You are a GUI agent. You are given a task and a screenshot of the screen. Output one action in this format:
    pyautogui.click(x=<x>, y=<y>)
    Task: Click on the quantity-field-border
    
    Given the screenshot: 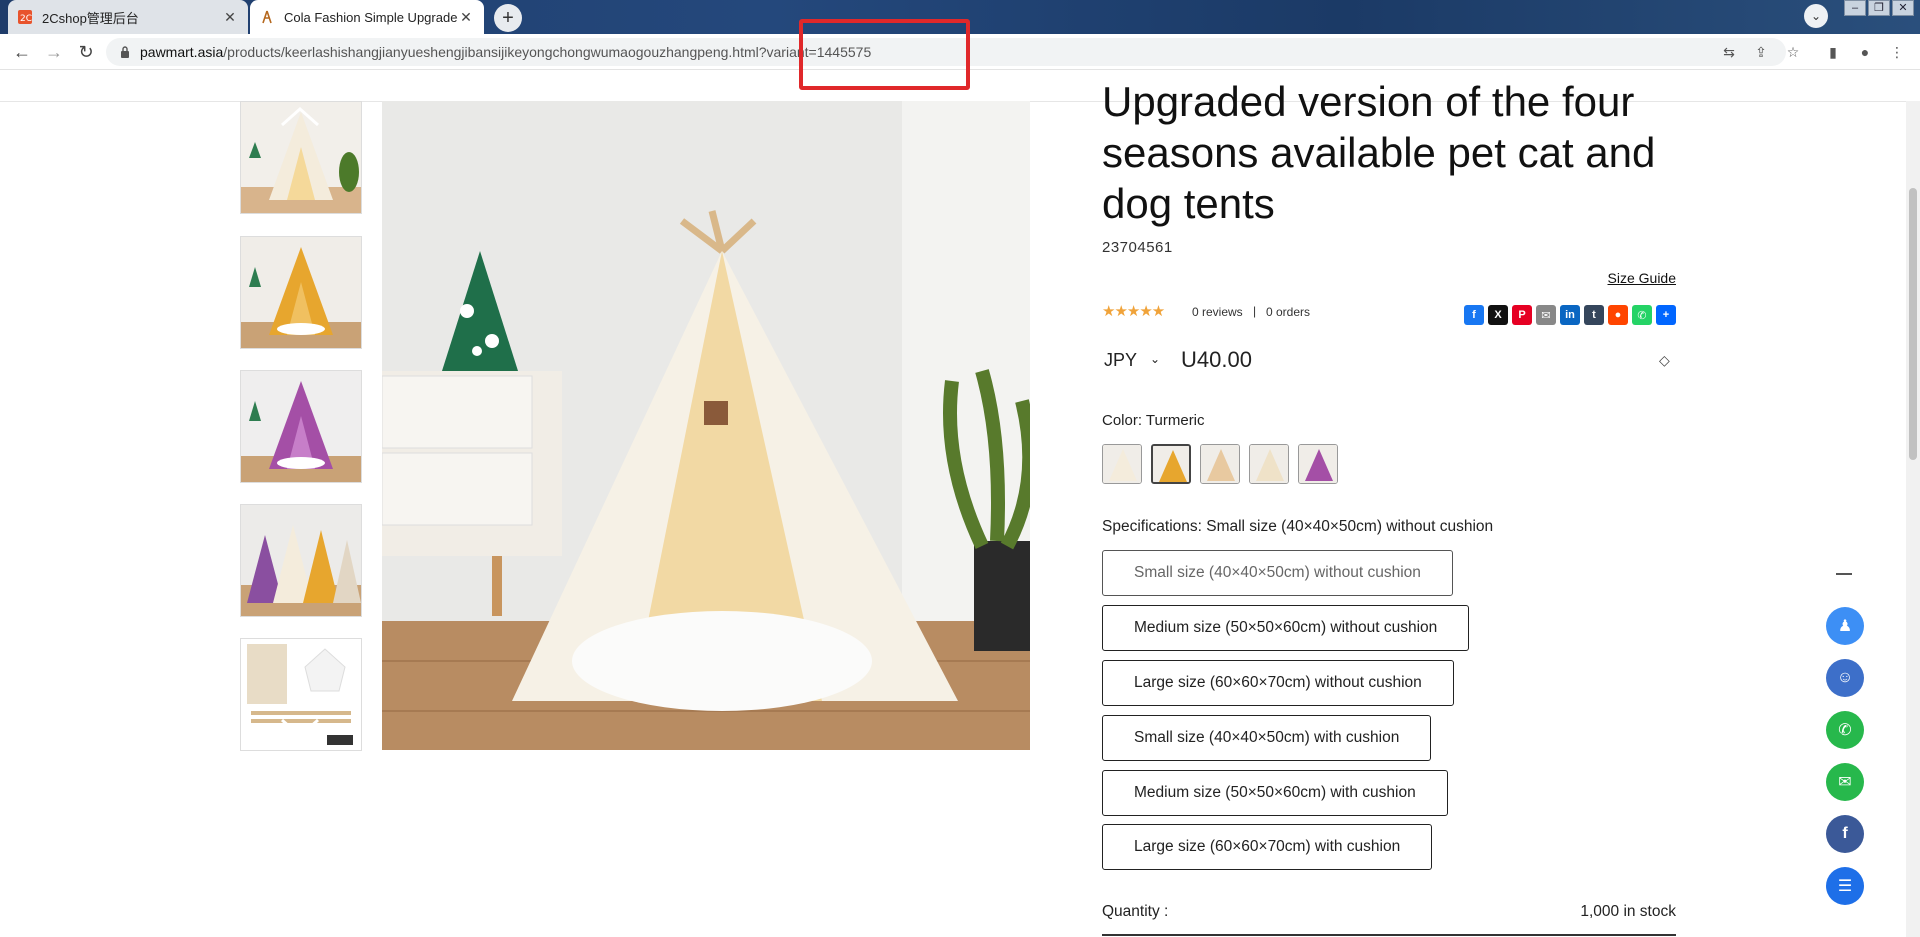 What is the action you would take?
    pyautogui.click(x=1389, y=935)
    